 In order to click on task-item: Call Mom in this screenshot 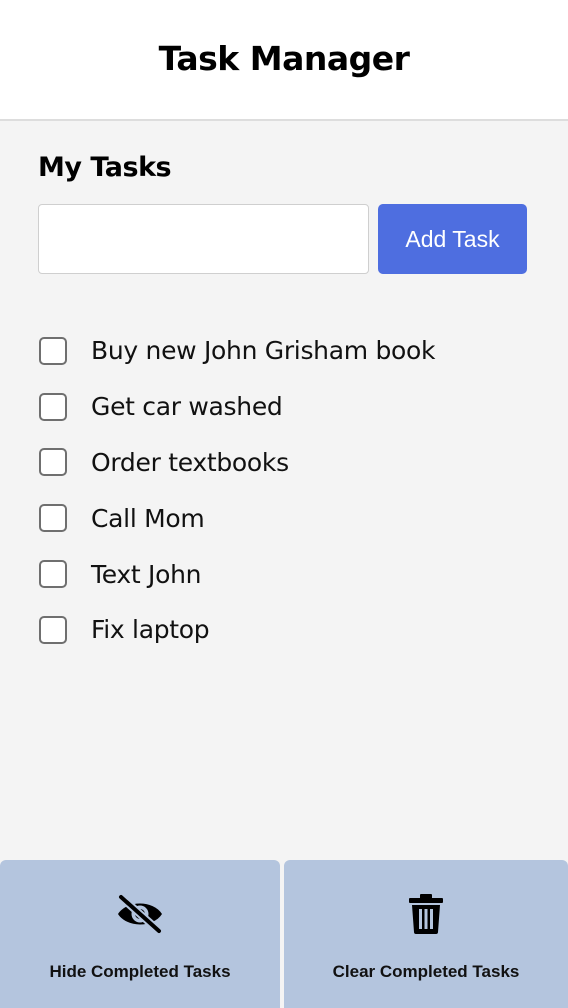, I will do `click(283, 518)`.